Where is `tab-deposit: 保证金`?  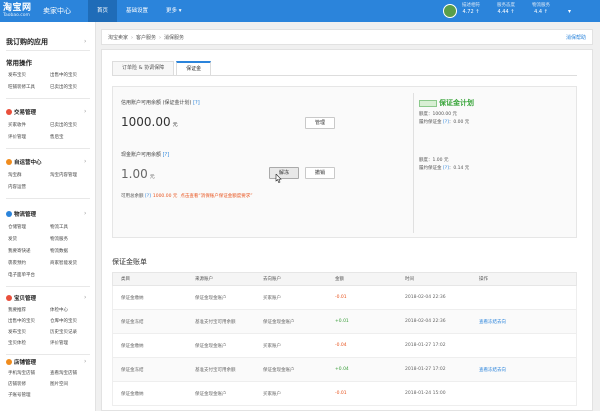
tab-deposit: 保证金 is located at coordinates (194, 68).